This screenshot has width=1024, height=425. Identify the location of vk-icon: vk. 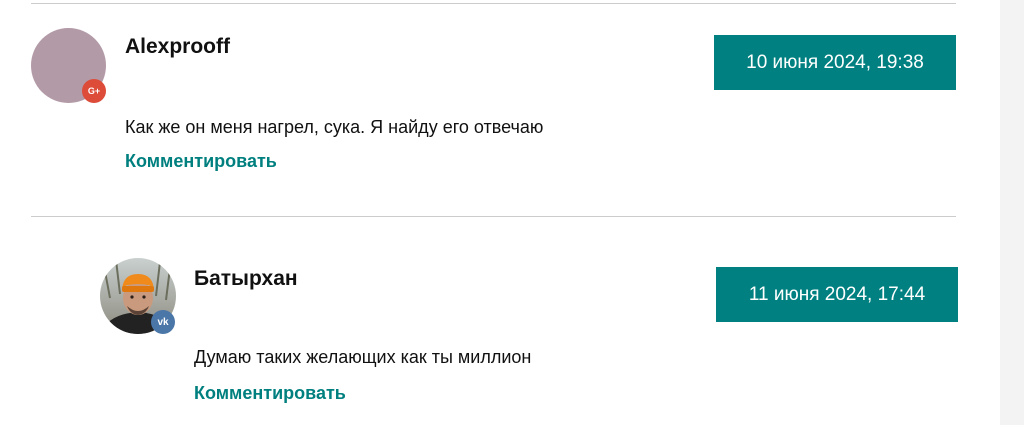
(163, 322).